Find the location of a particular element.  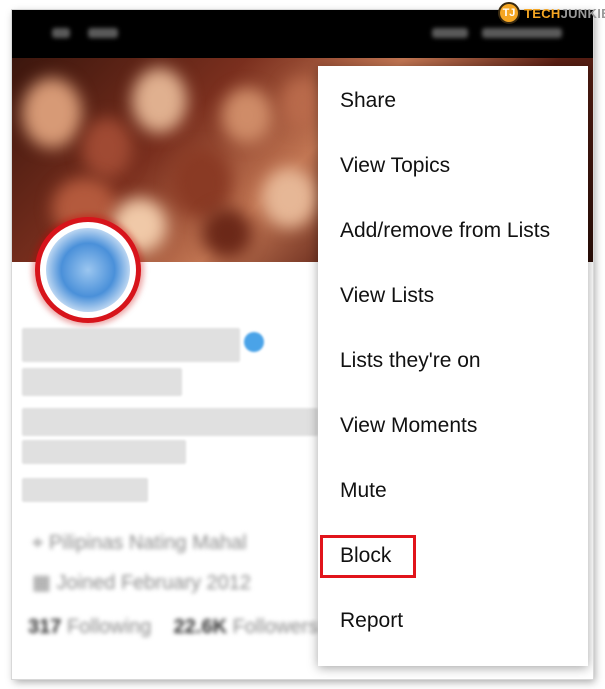

followers-count: 22.6K is located at coordinates (200, 627).